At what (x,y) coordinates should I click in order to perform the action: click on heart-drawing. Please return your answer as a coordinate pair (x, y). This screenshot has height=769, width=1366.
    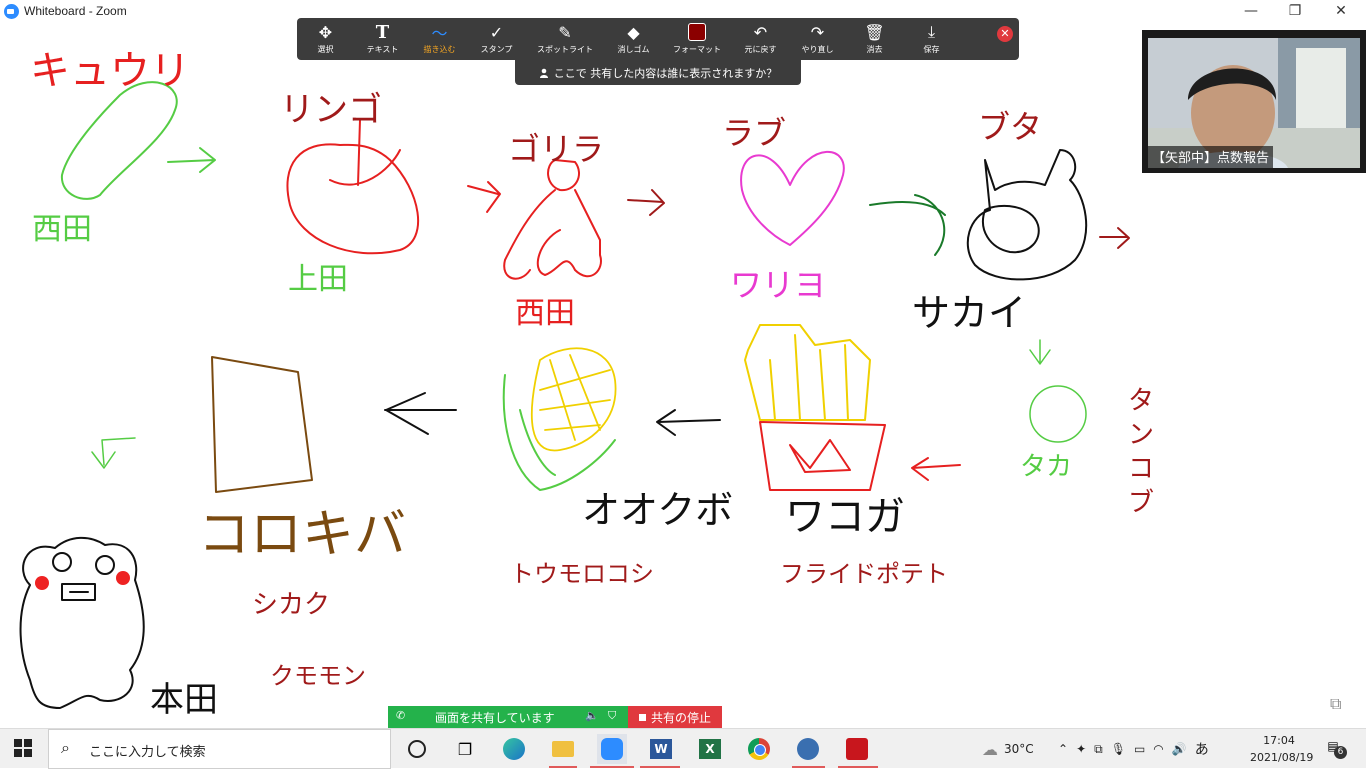
    Looking at the image, I should click on (792, 198).